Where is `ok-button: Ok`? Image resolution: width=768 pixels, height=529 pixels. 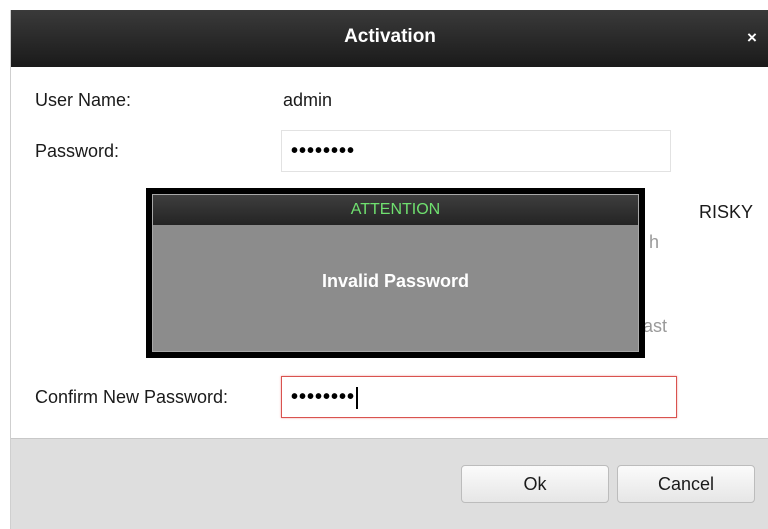 ok-button: Ok is located at coordinates (535, 484).